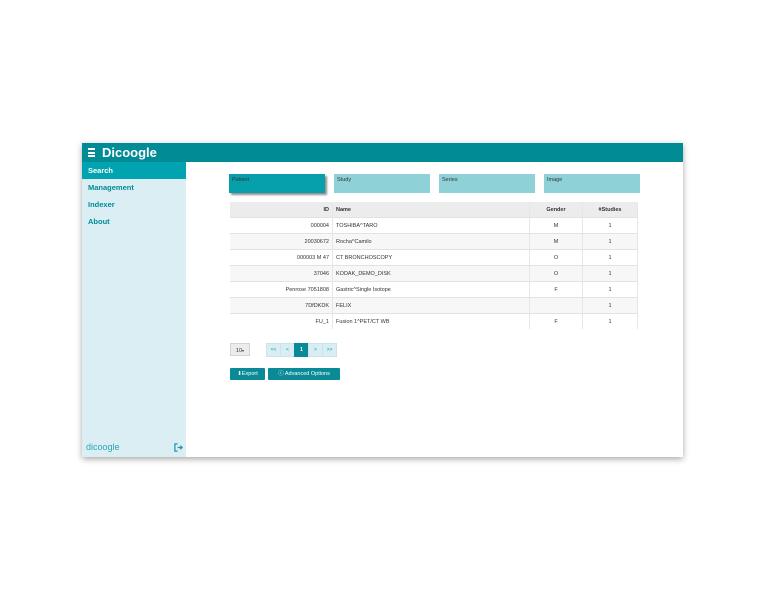 The width and height of the screenshot is (765, 600). Describe the element at coordinates (134, 187) in the screenshot. I see `sidebar-item-management: Management` at that location.